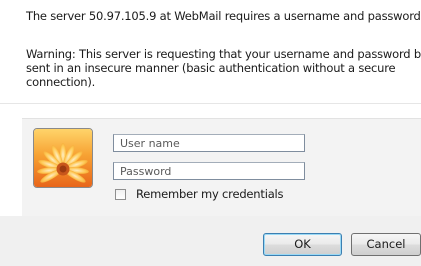 The width and height of the screenshot is (421, 266). Describe the element at coordinates (209, 171) in the screenshot. I see `password-input` at that location.